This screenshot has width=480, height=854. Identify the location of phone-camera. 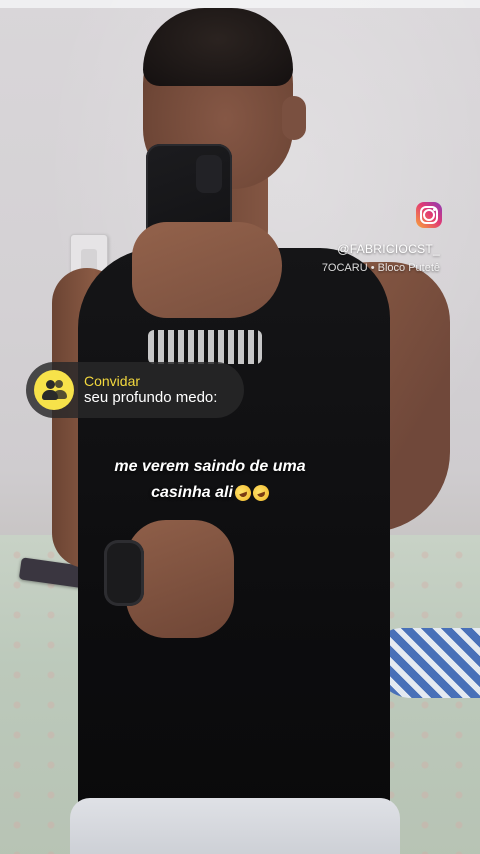
(209, 174).